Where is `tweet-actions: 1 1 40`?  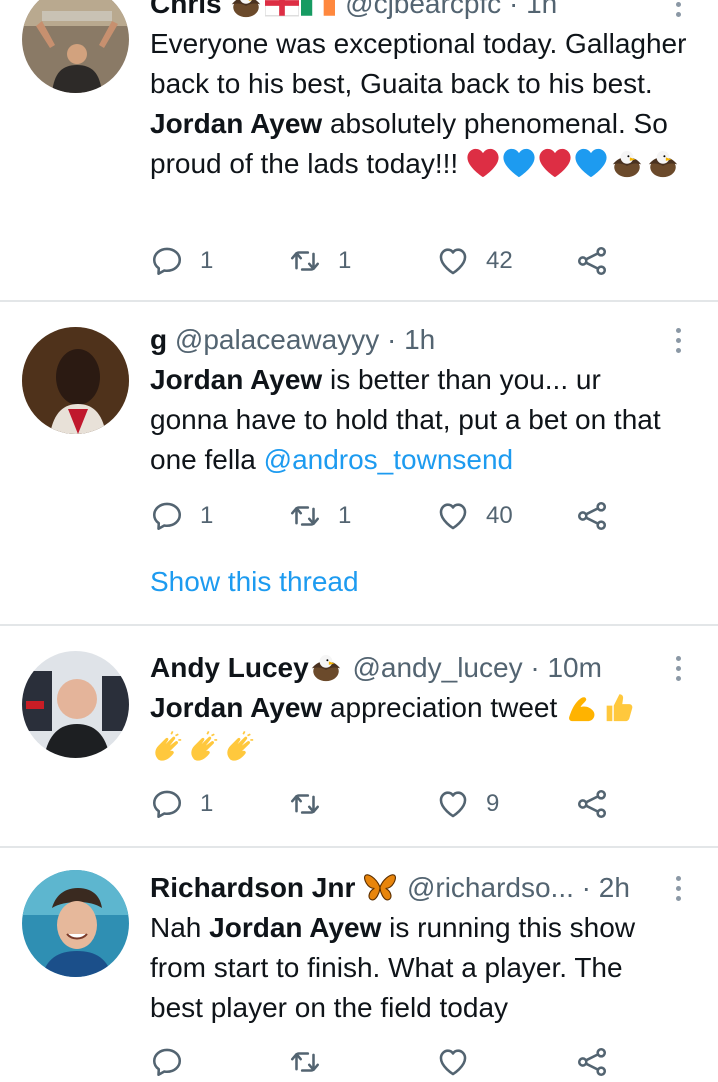 tweet-actions: 1 1 40 is located at coordinates (385, 516).